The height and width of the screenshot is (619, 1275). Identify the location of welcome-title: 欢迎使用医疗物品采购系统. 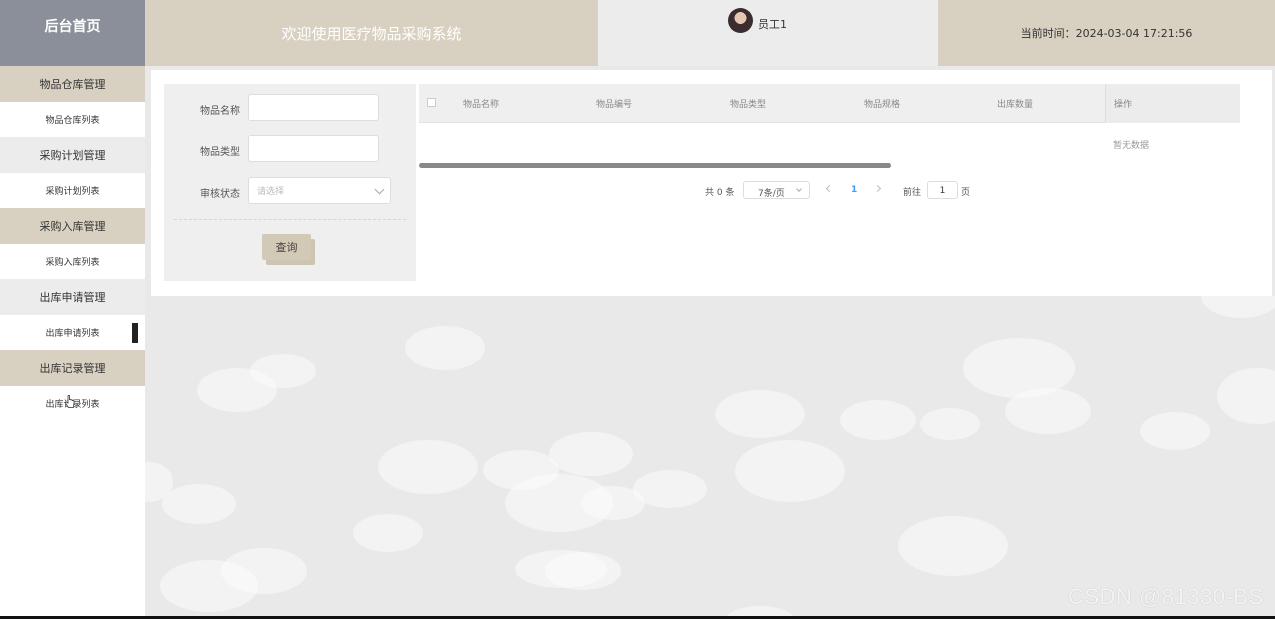
(371, 33).